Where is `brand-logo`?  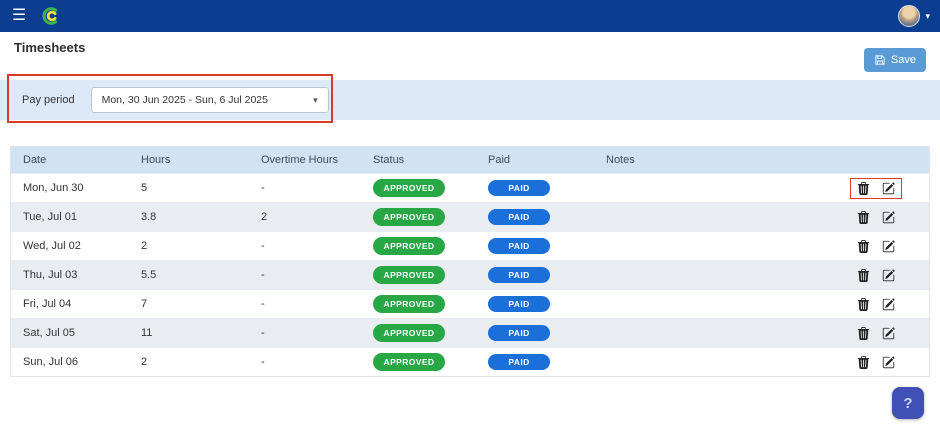 brand-logo is located at coordinates (51, 16).